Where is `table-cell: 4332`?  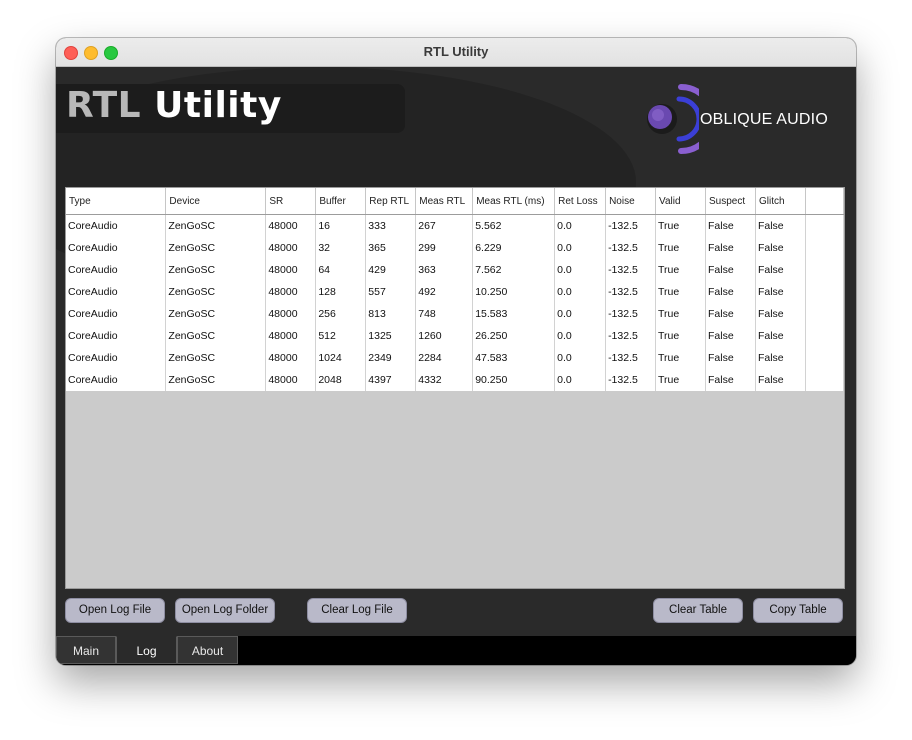
table-cell: 4332 is located at coordinates (444, 380).